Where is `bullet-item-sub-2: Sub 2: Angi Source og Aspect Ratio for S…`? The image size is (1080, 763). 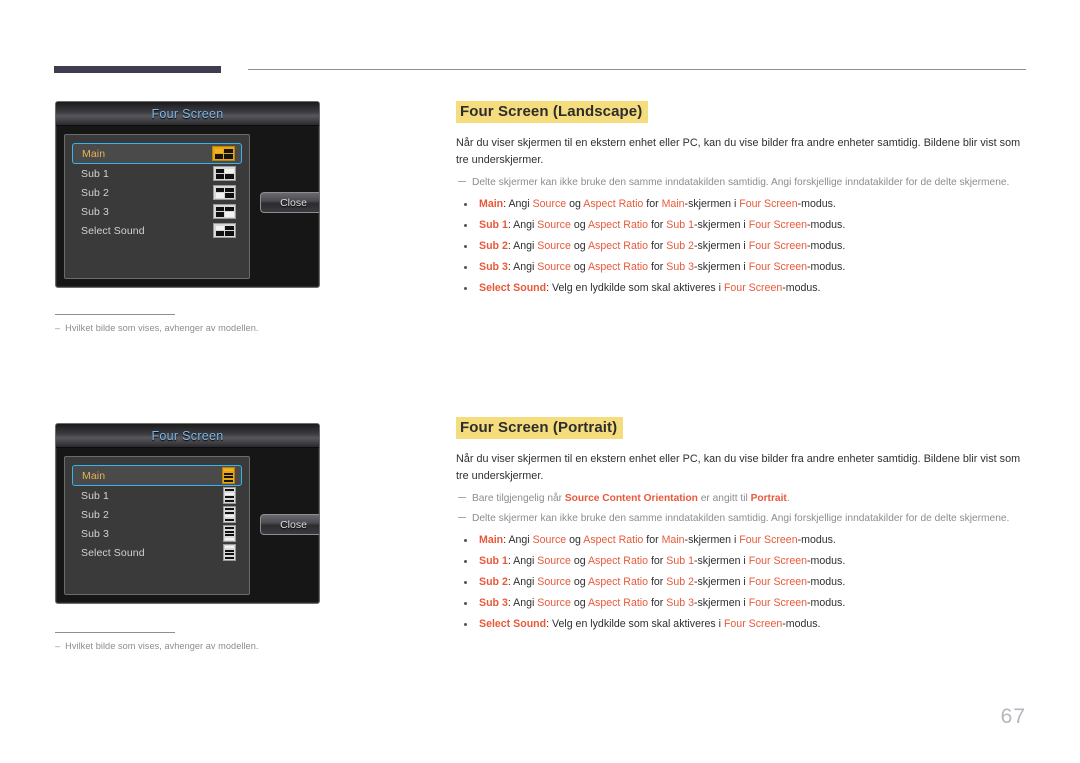 bullet-item-sub-2: Sub 2: Angi Source og Aspect Ratio for S… is located at coordinates (741, 582).